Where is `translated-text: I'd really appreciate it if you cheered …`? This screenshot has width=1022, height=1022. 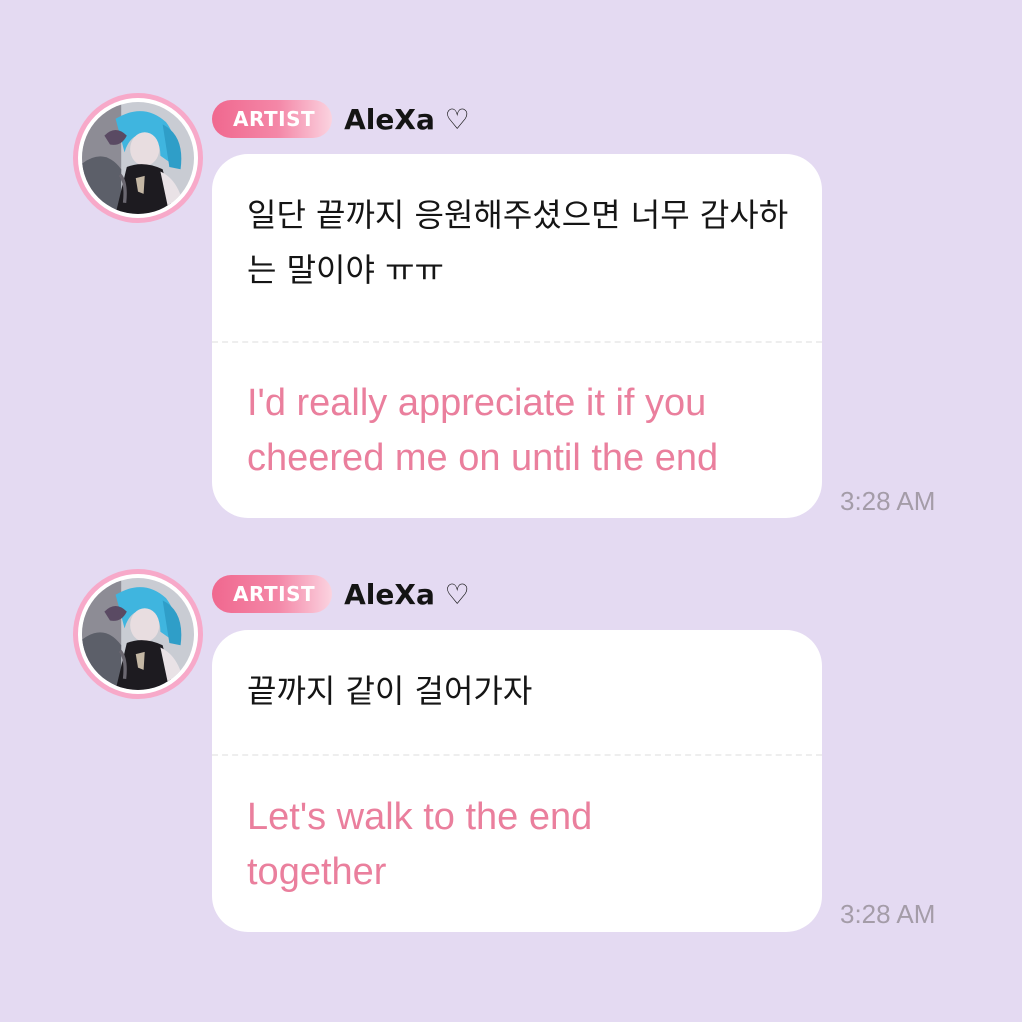
translated-text: I'd really appreciate it if you cheered … is located at coordinates (483, 430).